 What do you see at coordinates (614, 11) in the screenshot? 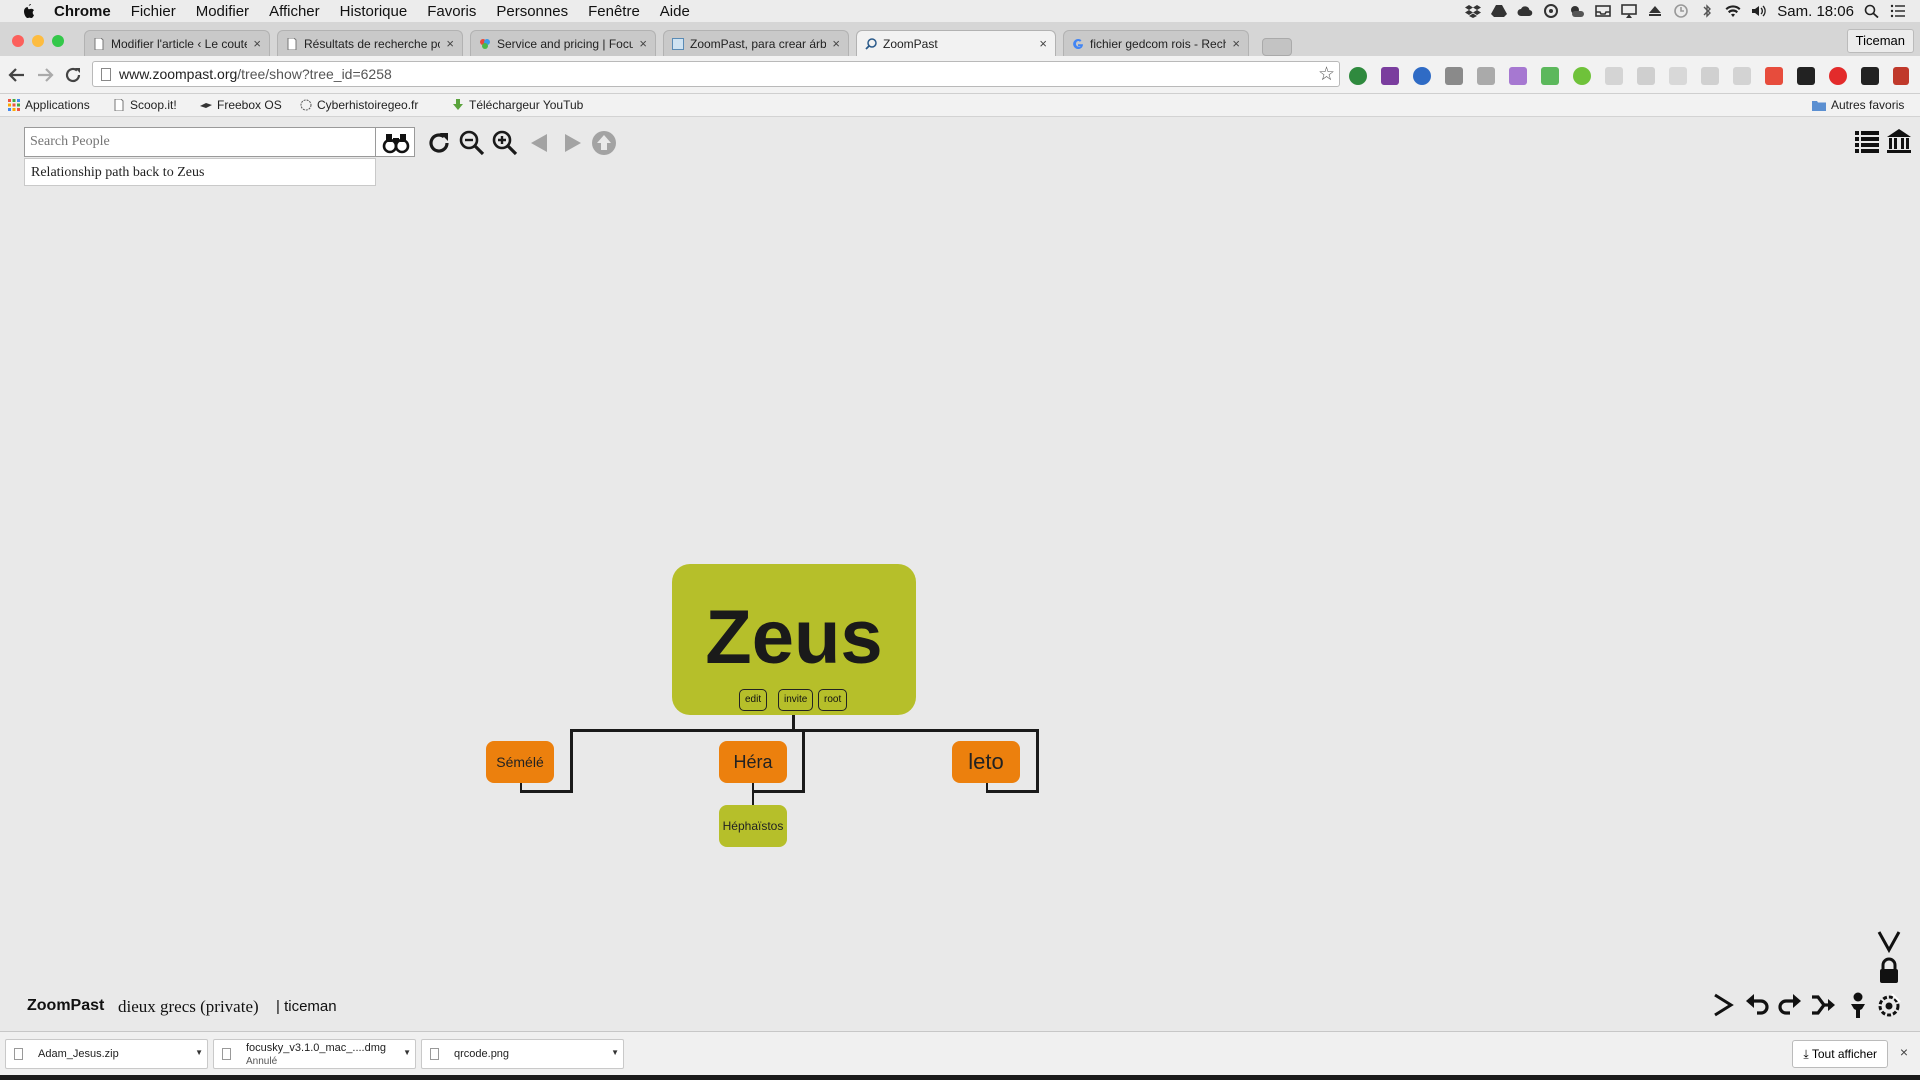
I see `menu-fenetre: Fenêtre` at bounding box center [614, 11].